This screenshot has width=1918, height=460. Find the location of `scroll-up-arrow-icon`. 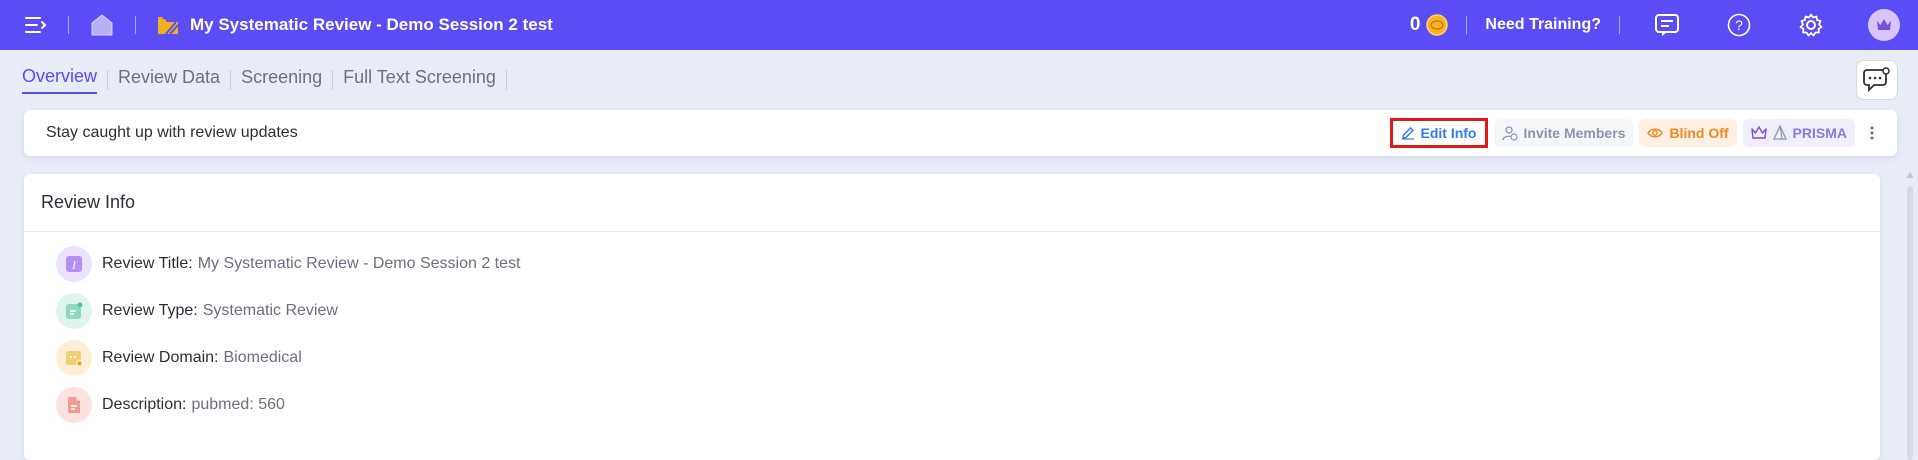

scroll-up-arrow-icon is located at coordinates (1910, 175).